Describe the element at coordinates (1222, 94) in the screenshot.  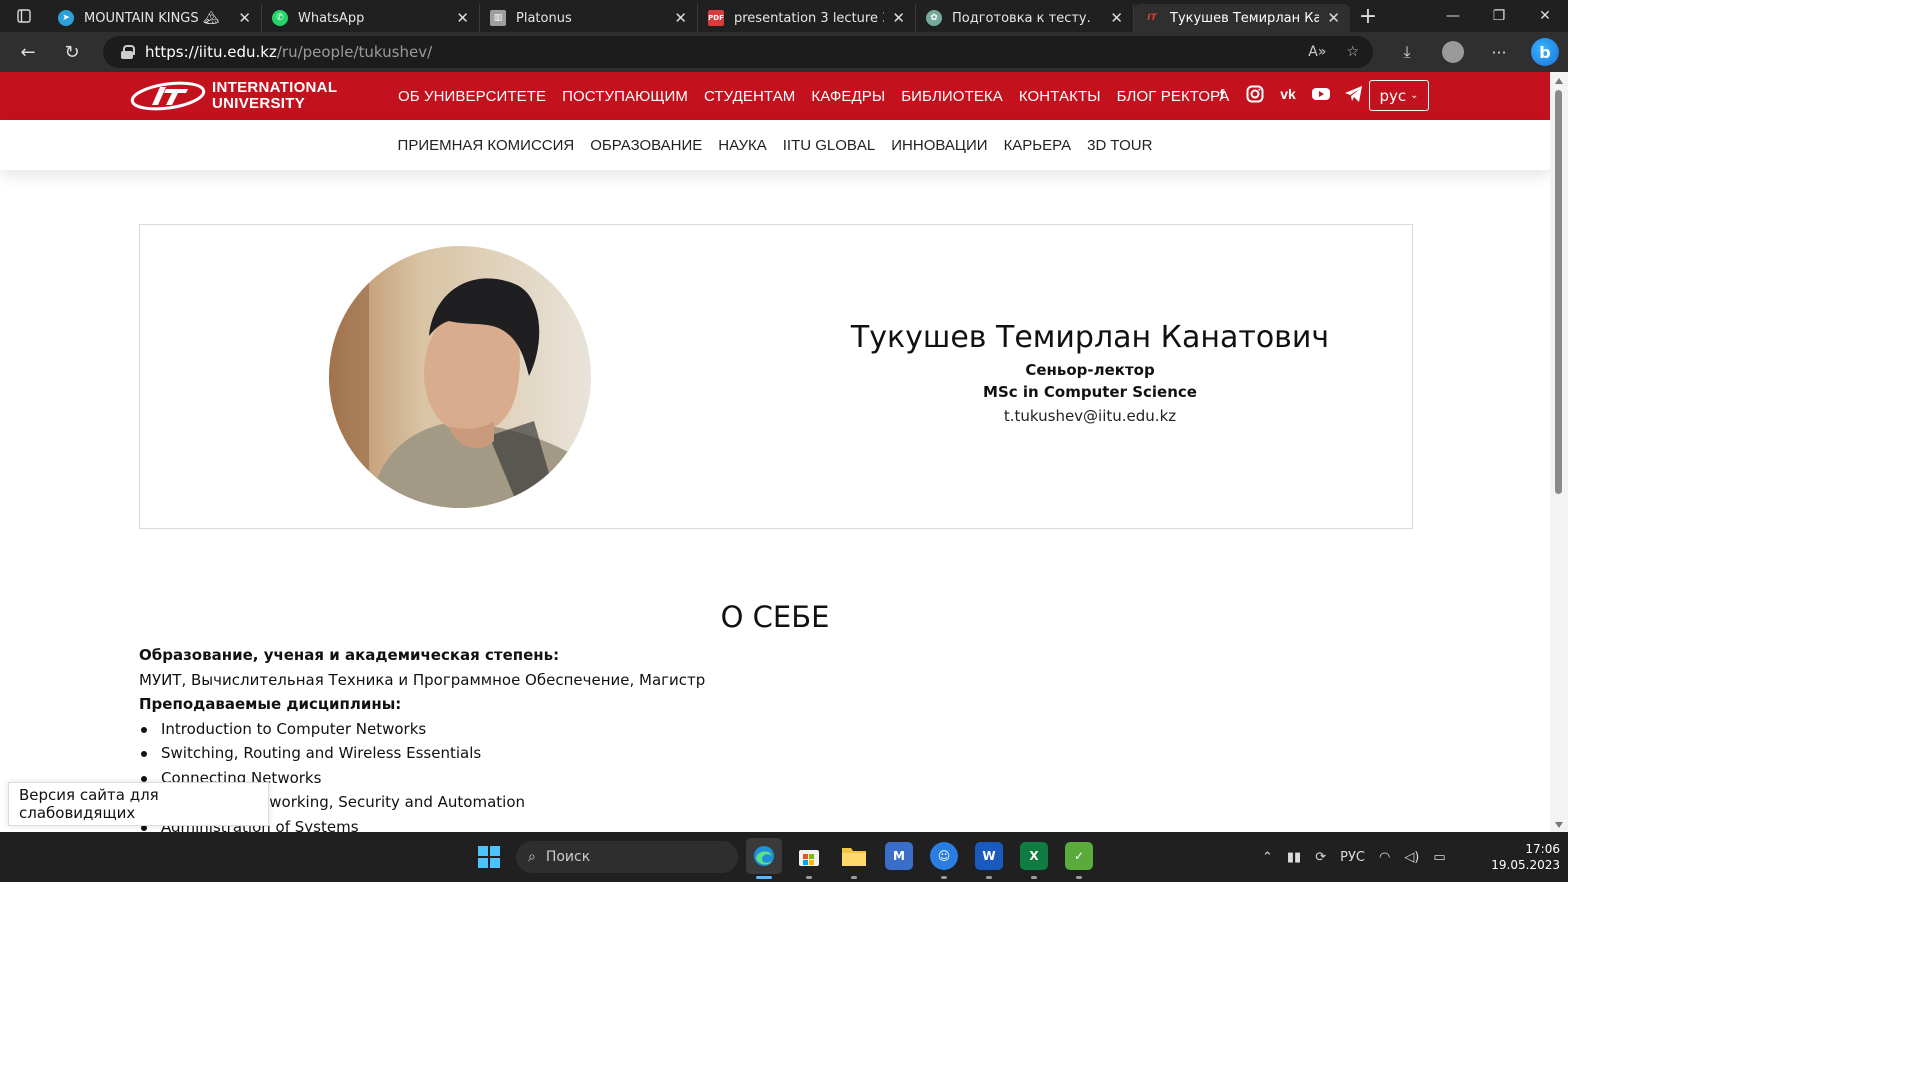
I see `facebook-icon: f` at that location.